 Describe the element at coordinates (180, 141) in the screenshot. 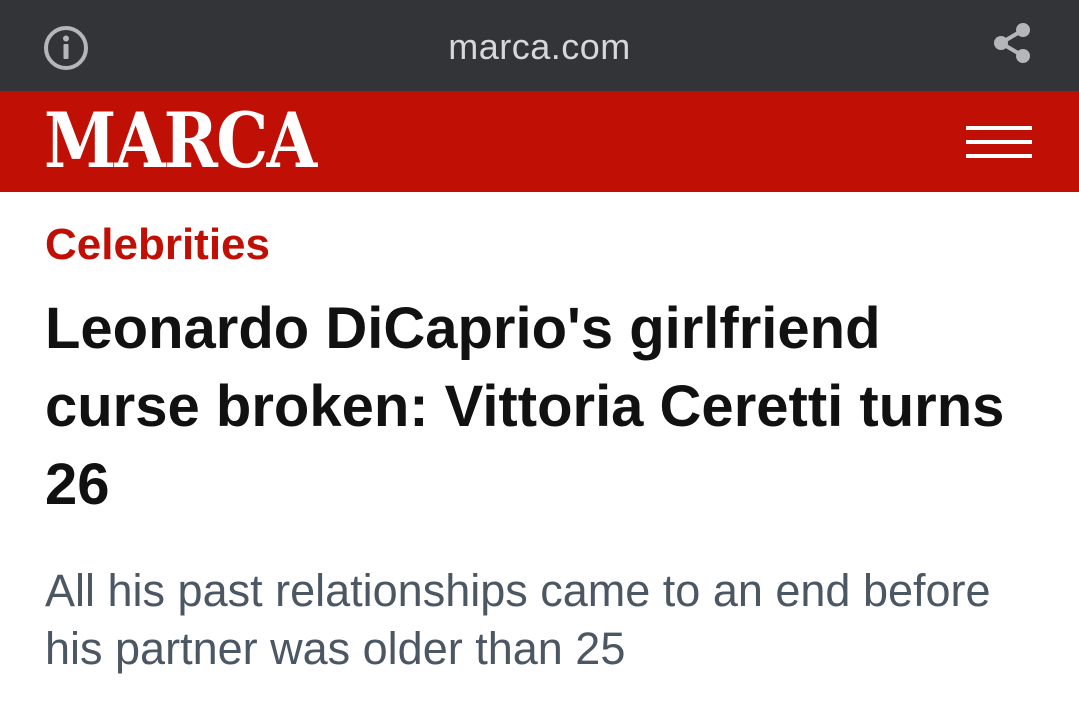

I see `marca-logo: MARCA` at that location.